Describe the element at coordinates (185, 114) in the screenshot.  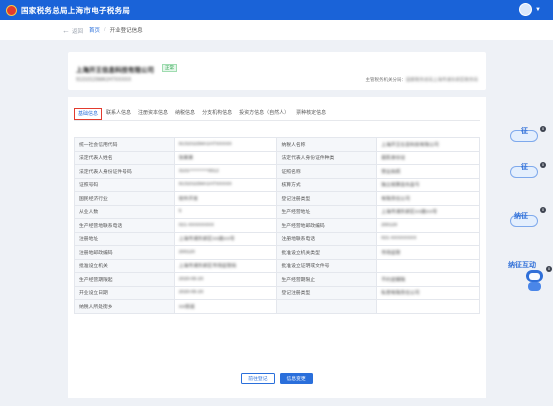
I see `tab-tax: 纳税信息` at that location.